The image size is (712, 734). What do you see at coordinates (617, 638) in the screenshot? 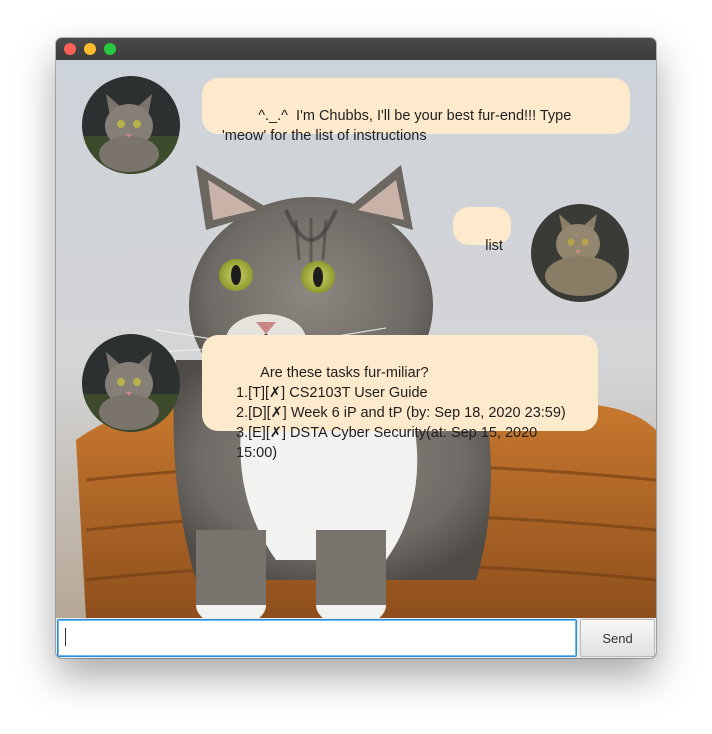
I see `send-button: Send` at bounding box center [617, 638].